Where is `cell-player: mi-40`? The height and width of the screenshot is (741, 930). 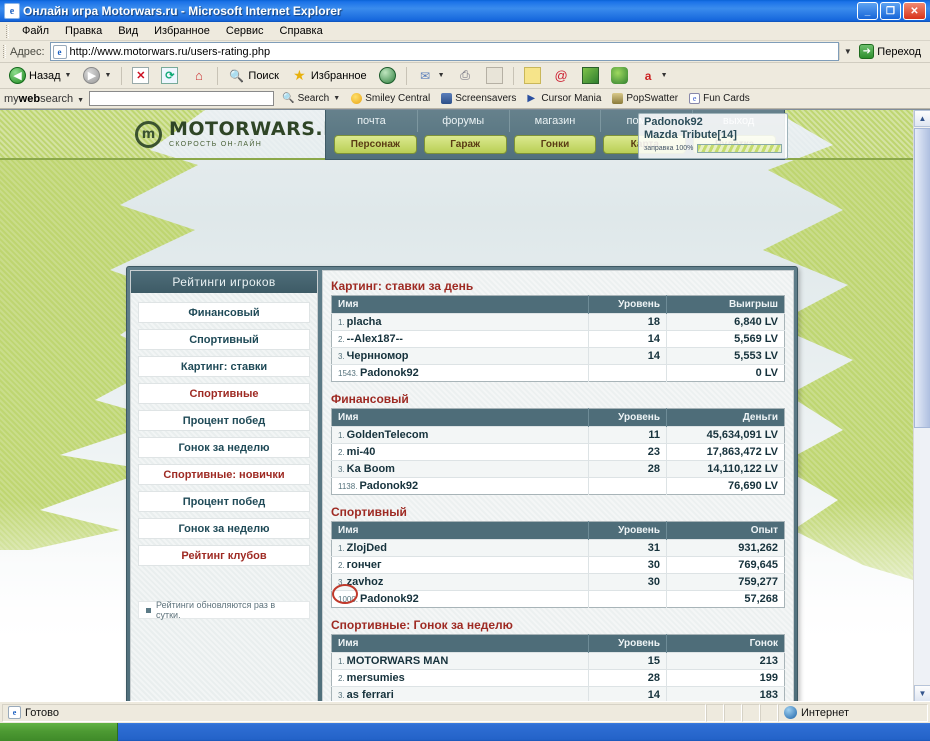
cell-player: mi-40 is located at coordinates (361, 452).